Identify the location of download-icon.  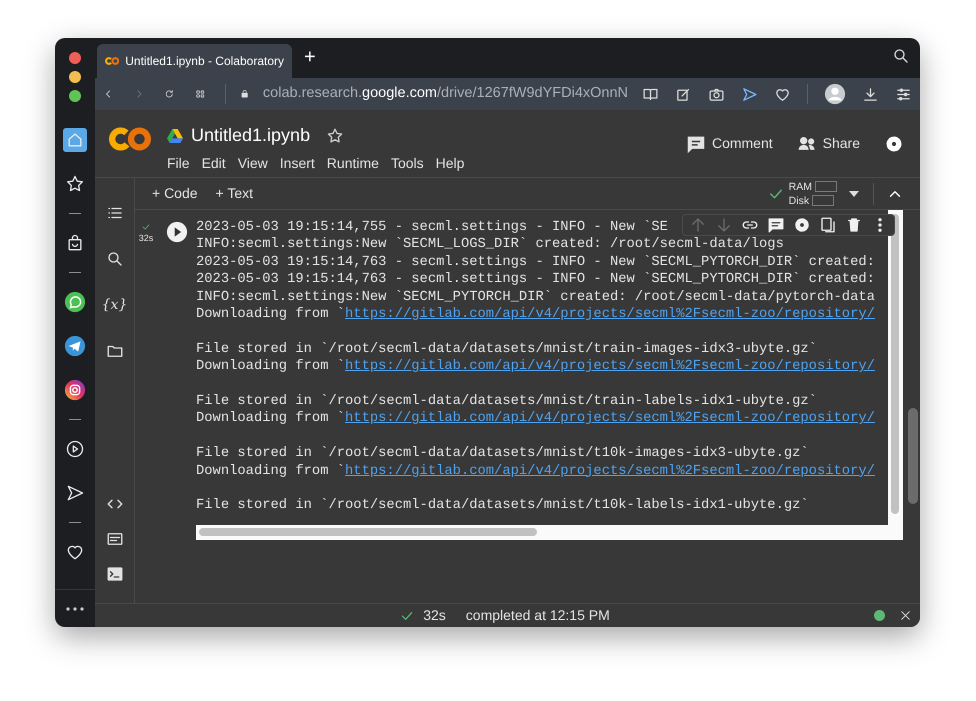
(871, 94).